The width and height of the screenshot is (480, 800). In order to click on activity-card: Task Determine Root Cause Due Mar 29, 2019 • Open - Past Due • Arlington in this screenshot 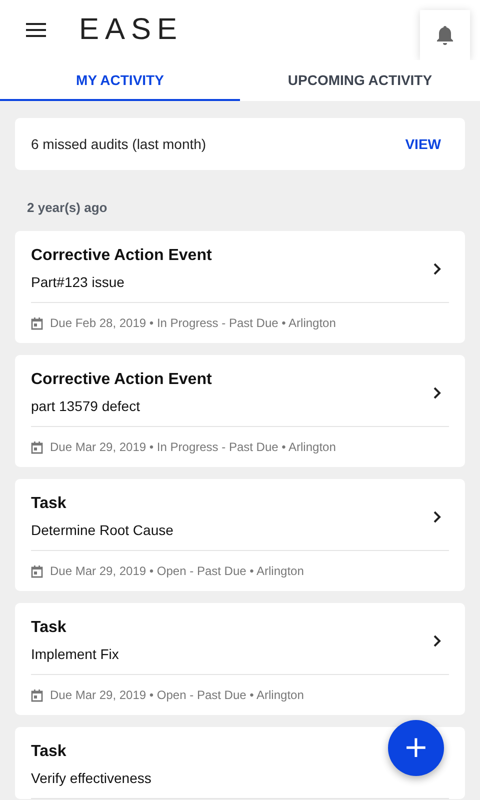, I will do `click(240, 535)`.